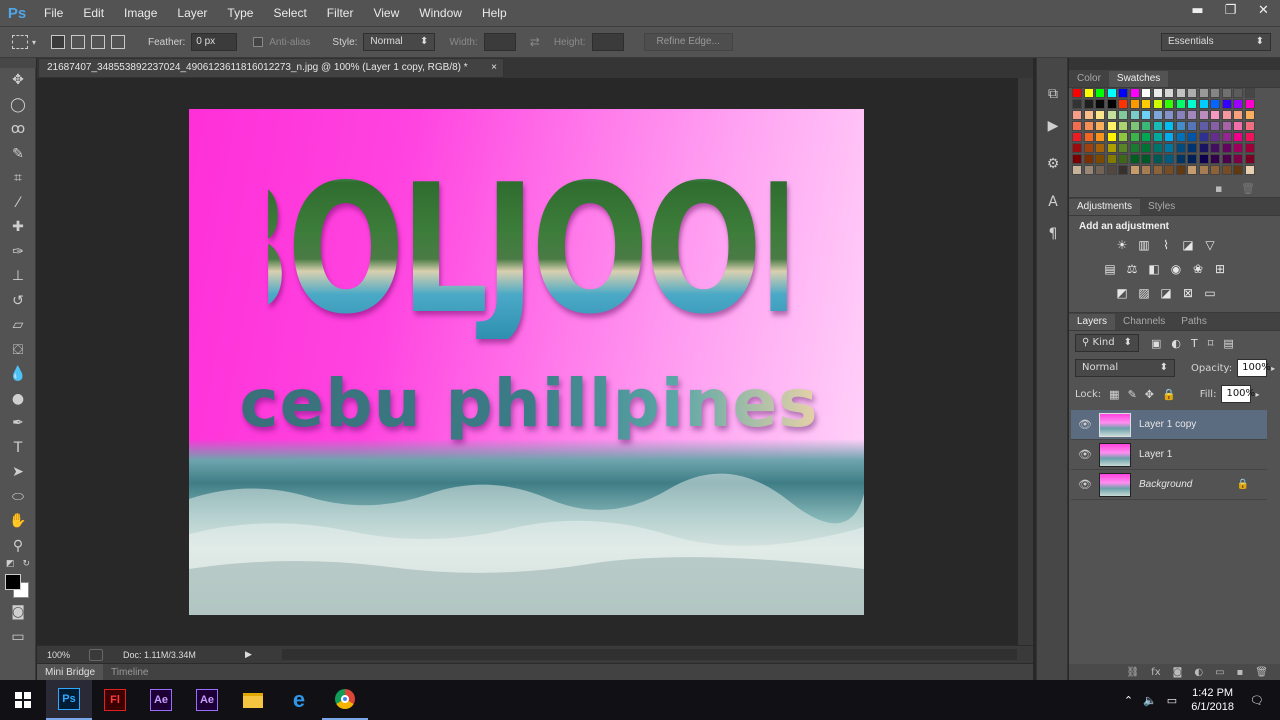 This screenshot has height=720, width=1280. I want to click on history-icon: ⧉, so click(1053, 94).